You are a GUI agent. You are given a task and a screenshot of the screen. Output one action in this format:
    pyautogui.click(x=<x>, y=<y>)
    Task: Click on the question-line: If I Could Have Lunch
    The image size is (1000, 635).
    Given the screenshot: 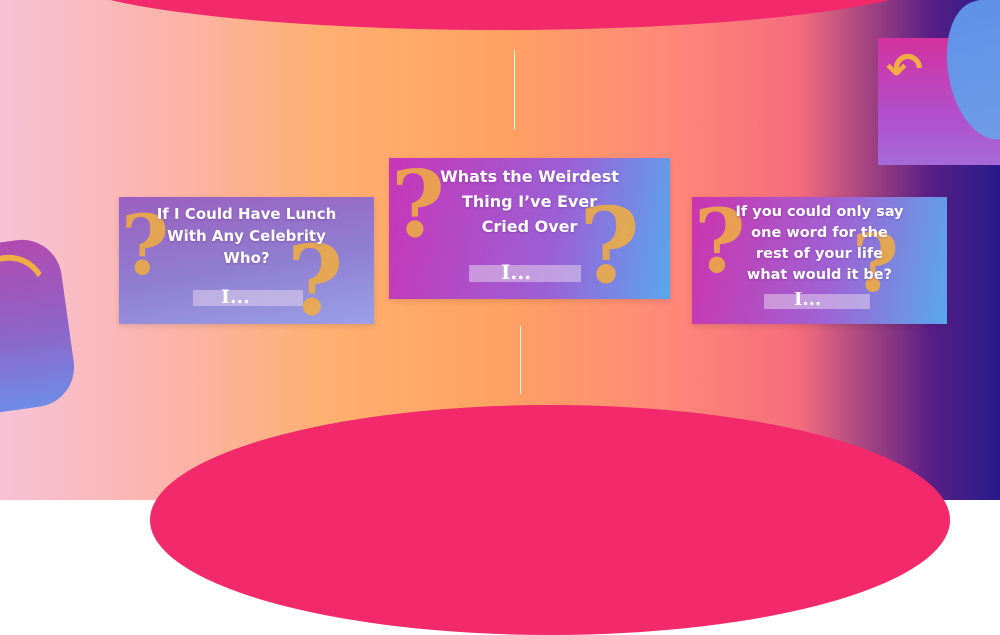 What is the action you would take?
    pyautogui.click(x=246, y=214)
    